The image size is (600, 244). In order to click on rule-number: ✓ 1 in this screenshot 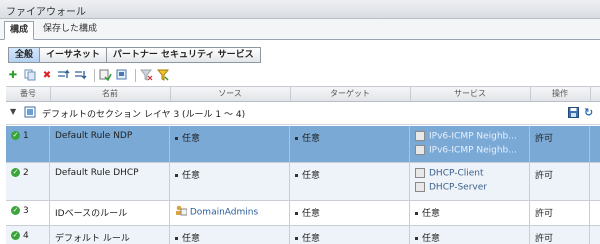, I will do `click(28, 144)`.